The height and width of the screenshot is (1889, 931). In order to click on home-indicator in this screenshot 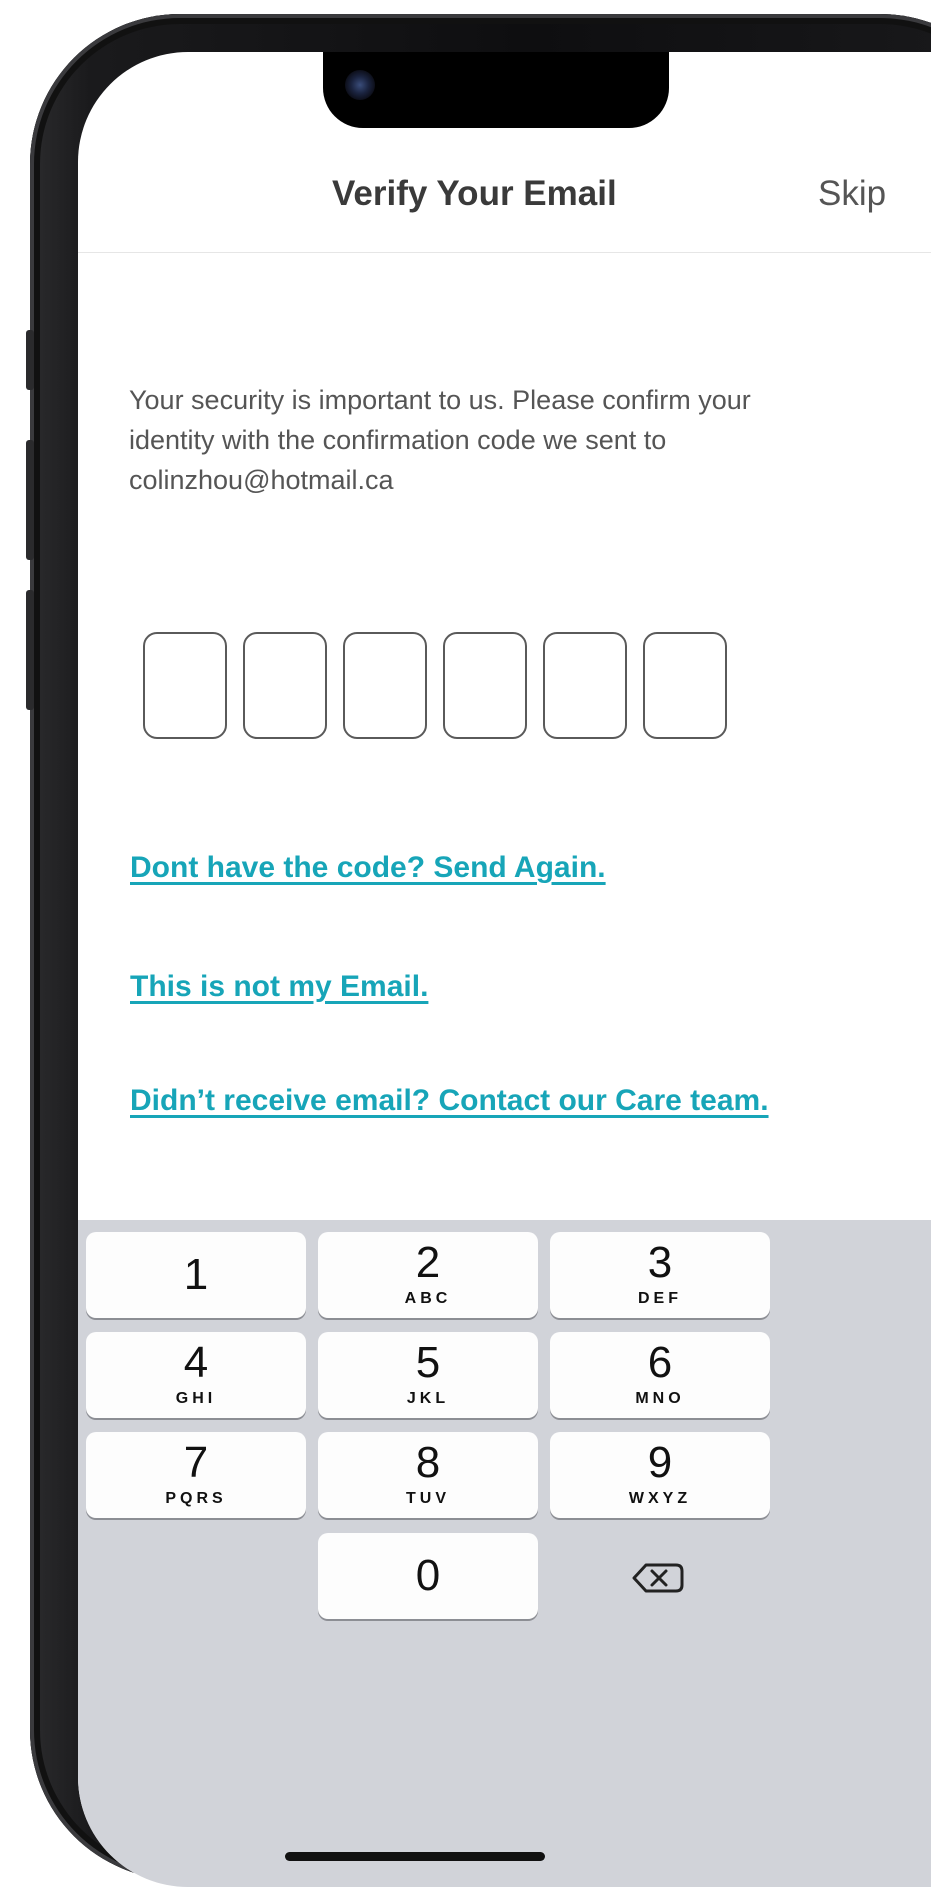, I will do `click(415, 1856)`.